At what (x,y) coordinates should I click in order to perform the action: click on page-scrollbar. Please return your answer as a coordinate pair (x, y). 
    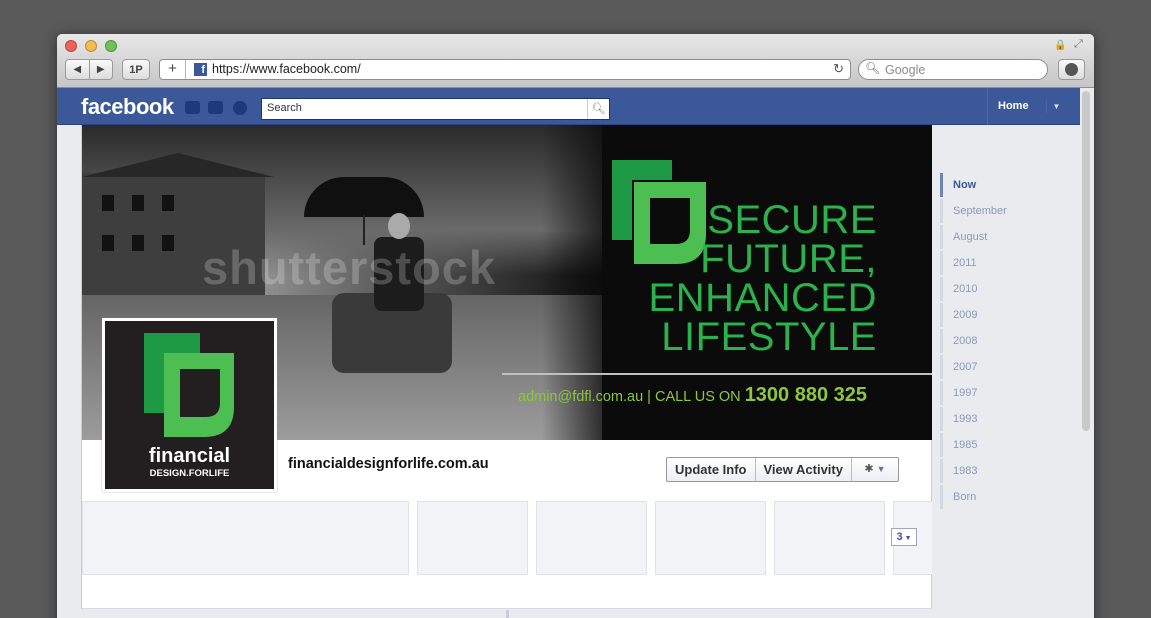
    Looking at the image, I should click on (1086, 261).